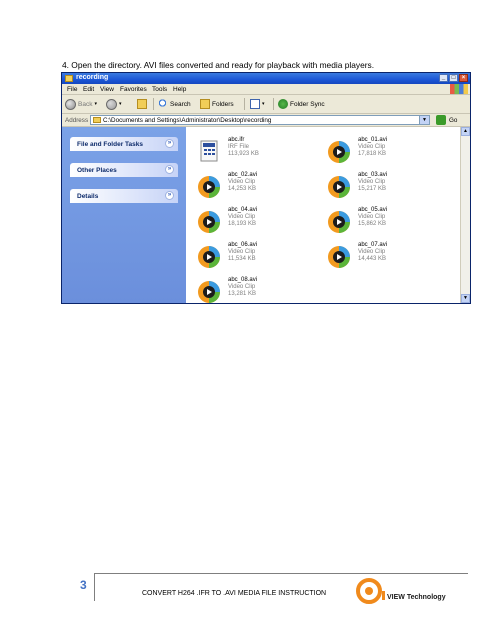 The image size is (495, 640). What do you see at coordinates (372, 224) in the screenshot?
I see `file-size: 15,862 KB` at bounding box center [372, 224].